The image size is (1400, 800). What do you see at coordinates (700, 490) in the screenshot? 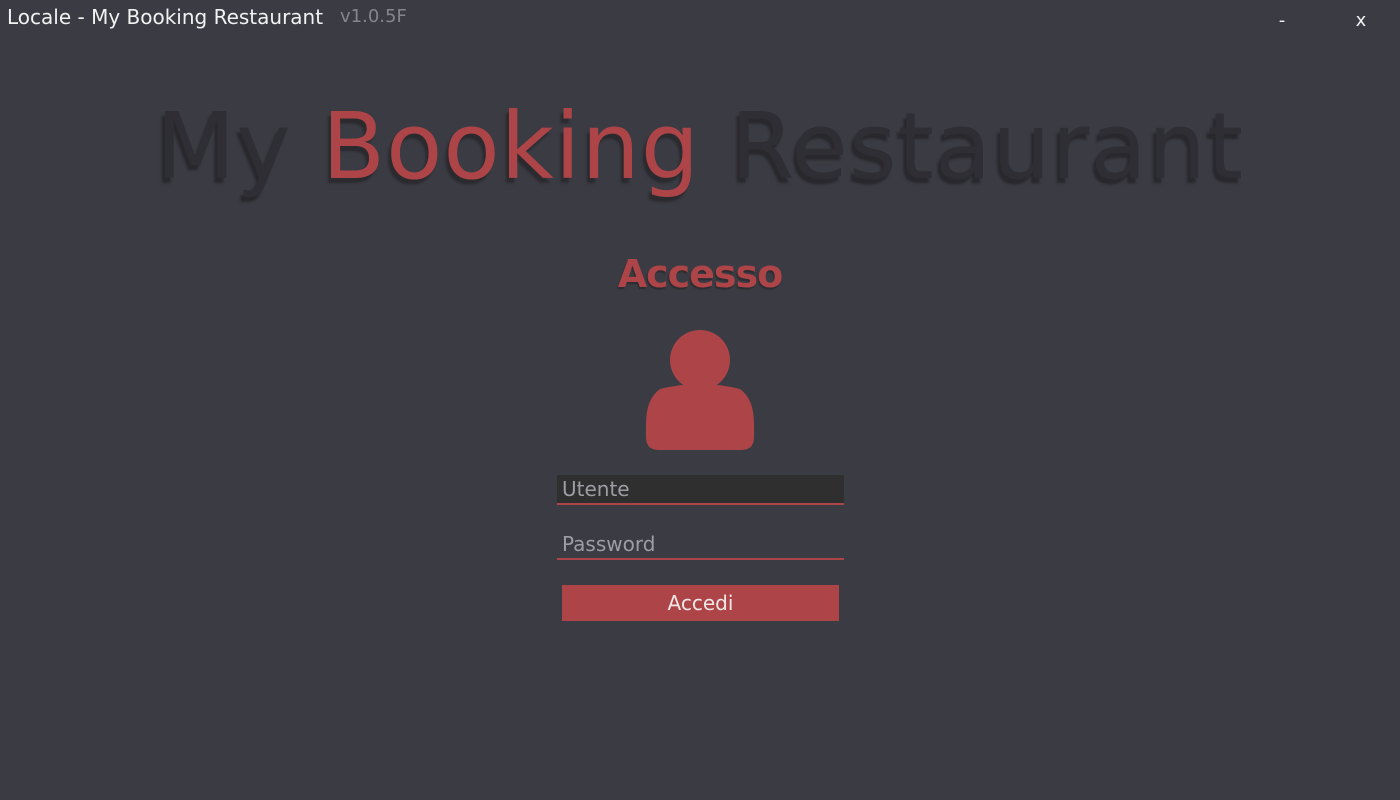
I see `username-field` at bounding box center [700, 490].